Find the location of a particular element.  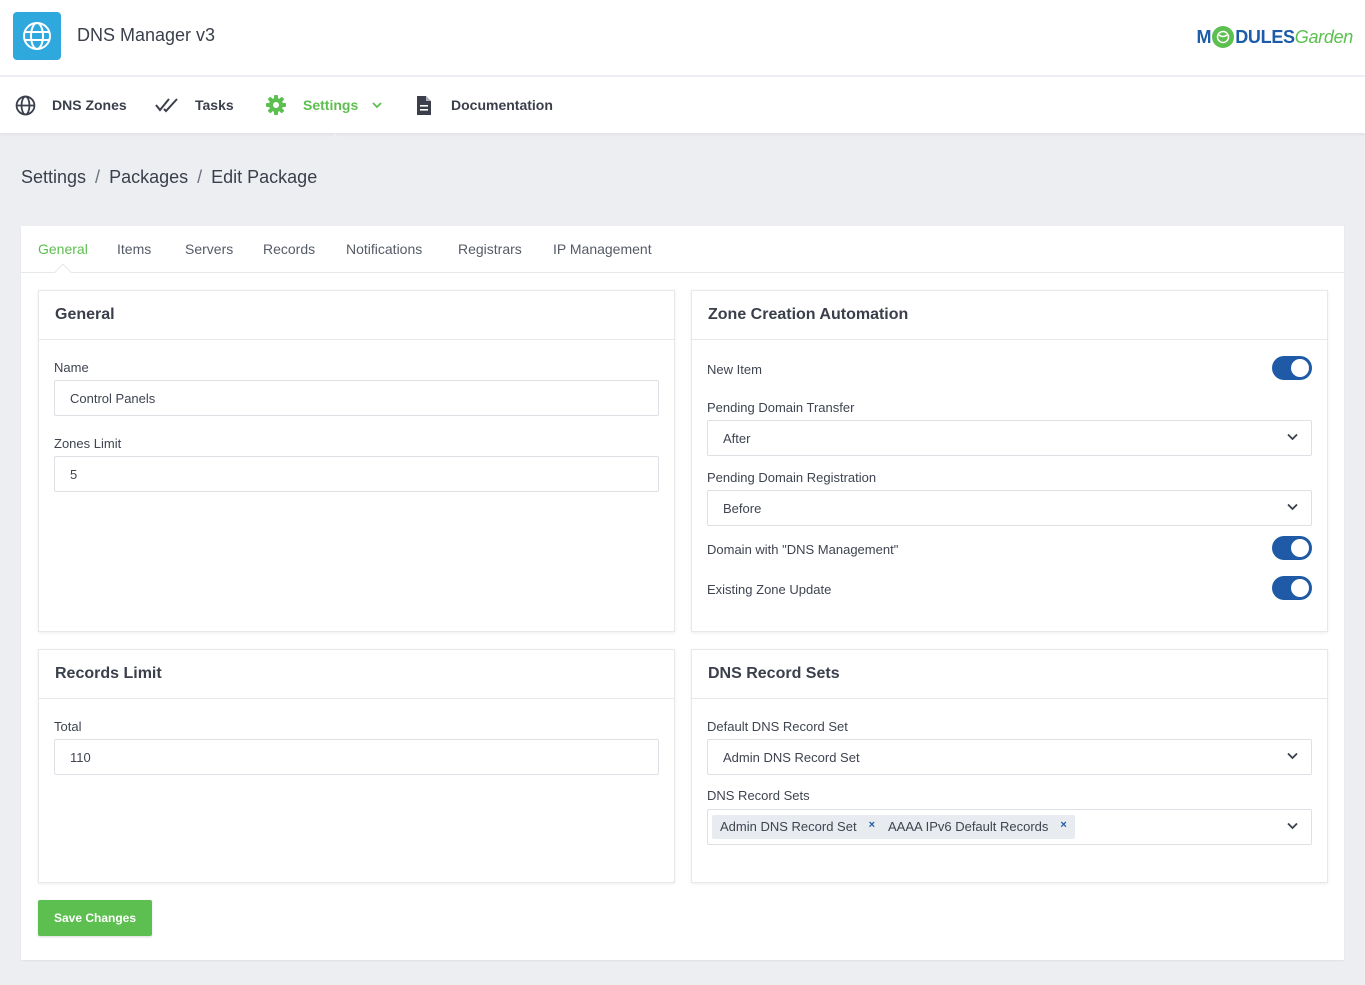

default-record-set-label: Default DNS Record Set is located at coordinates (777, 726).